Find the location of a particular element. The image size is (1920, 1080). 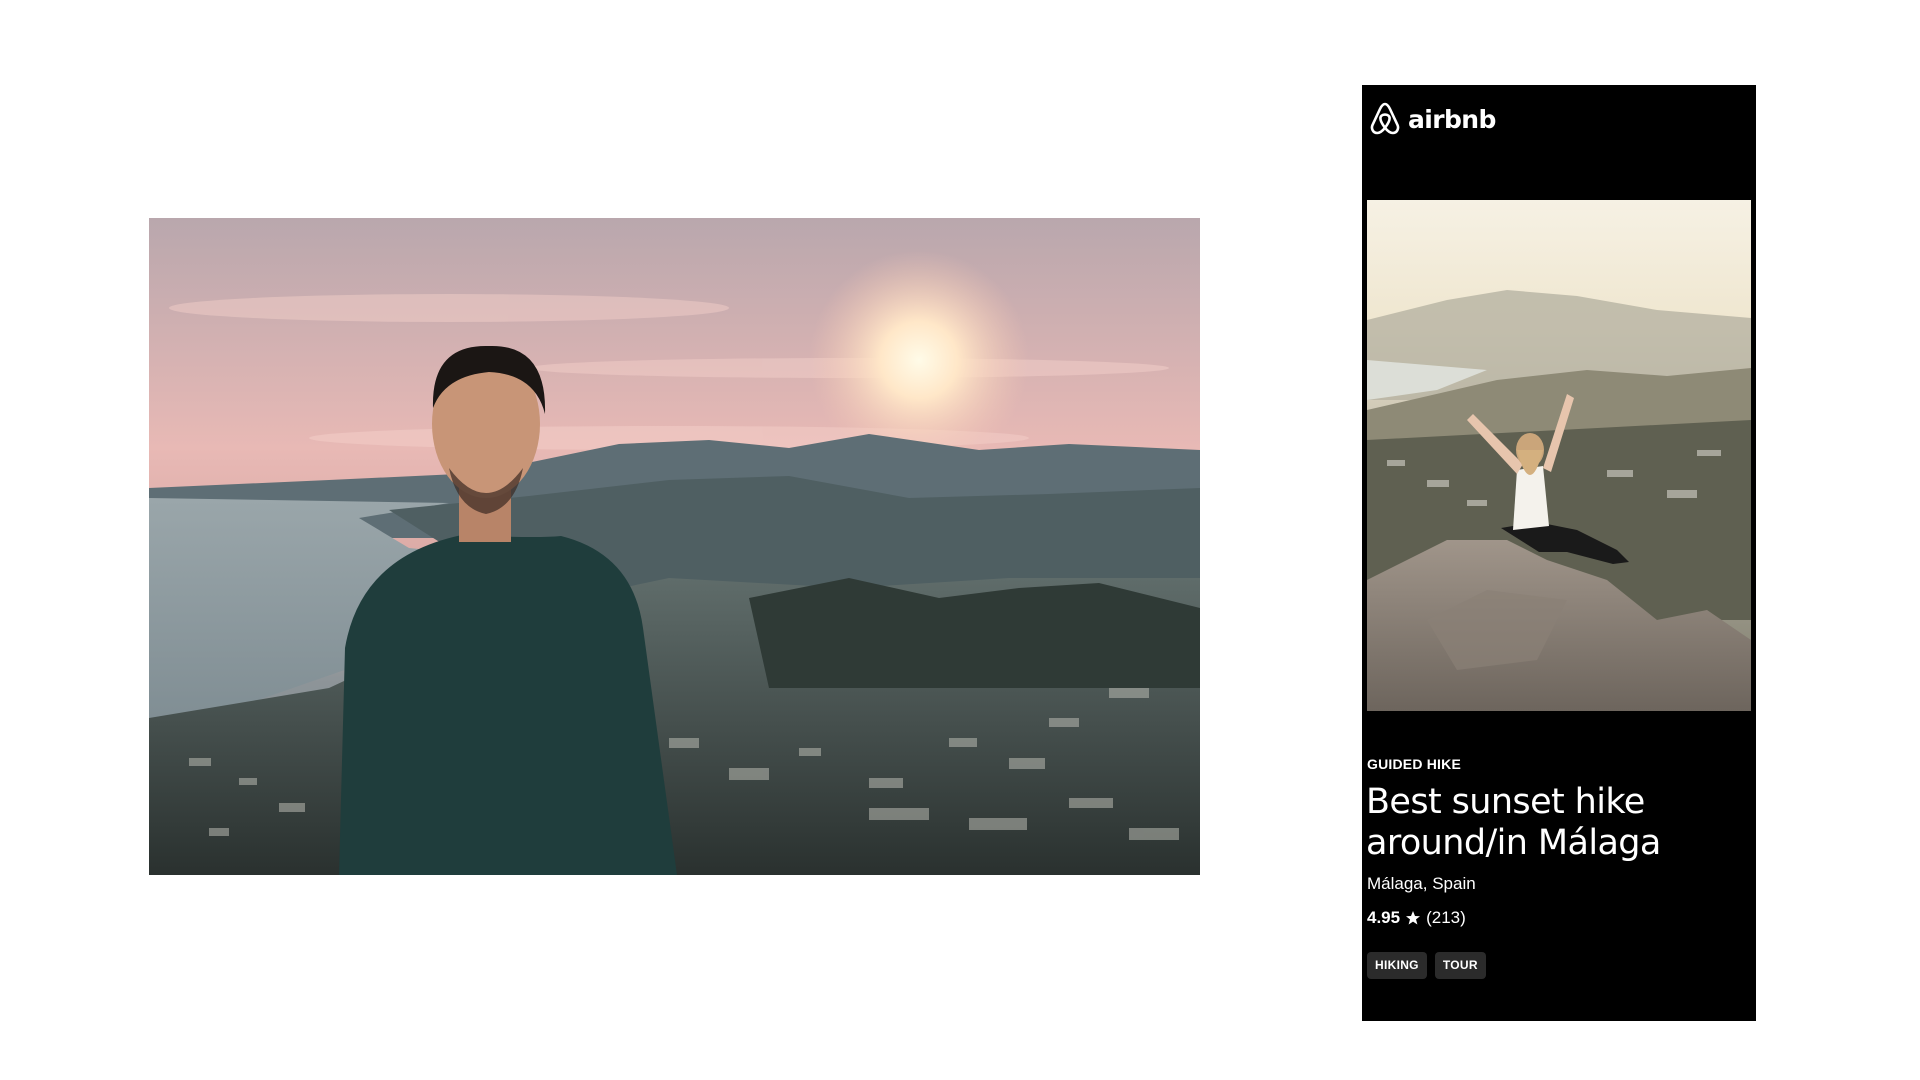

airbnb-belo-icon is located at coordinates (1385, 118).